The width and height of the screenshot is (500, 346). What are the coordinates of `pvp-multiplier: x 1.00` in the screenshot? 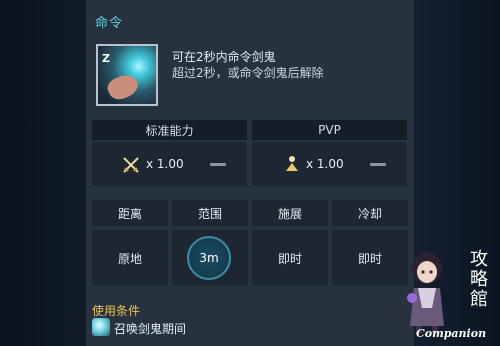 It's located at (325, 164).